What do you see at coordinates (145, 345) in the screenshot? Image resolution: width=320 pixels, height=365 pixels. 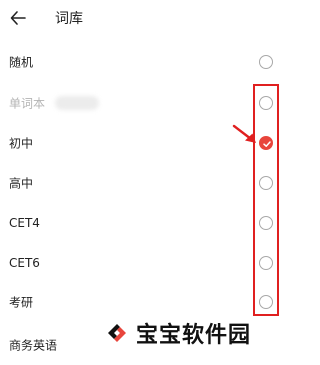 I see `option-row-business-english: 商务英语` at bounding box center [145, 345].